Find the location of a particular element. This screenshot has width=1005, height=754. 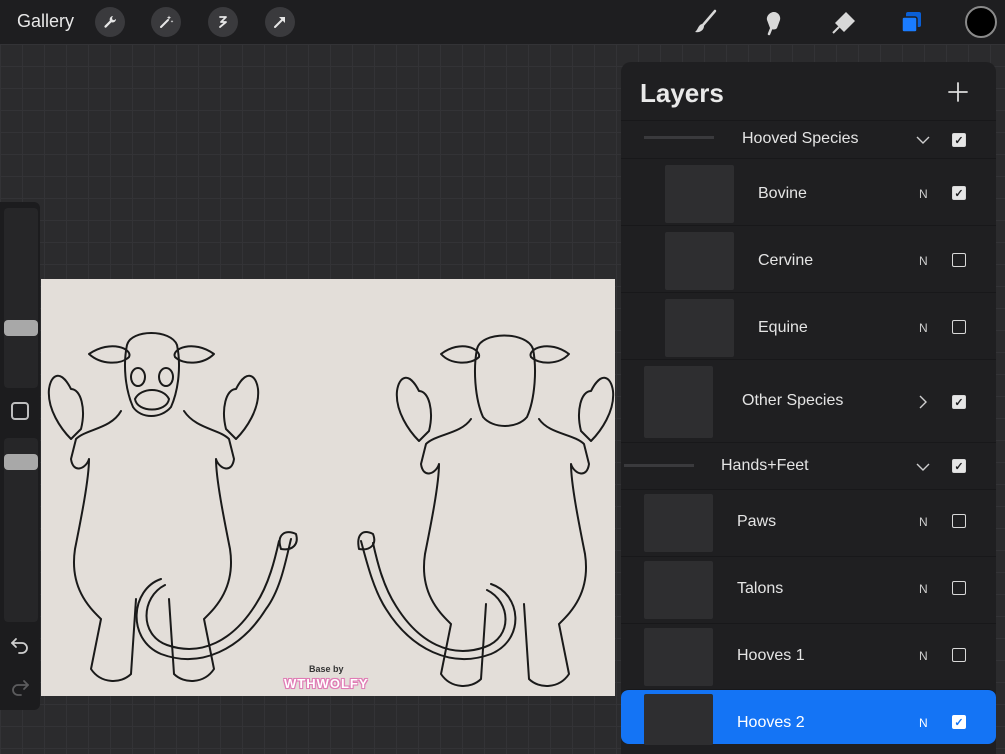

gallery-button: Gallery is located at coordinates (45, 21).